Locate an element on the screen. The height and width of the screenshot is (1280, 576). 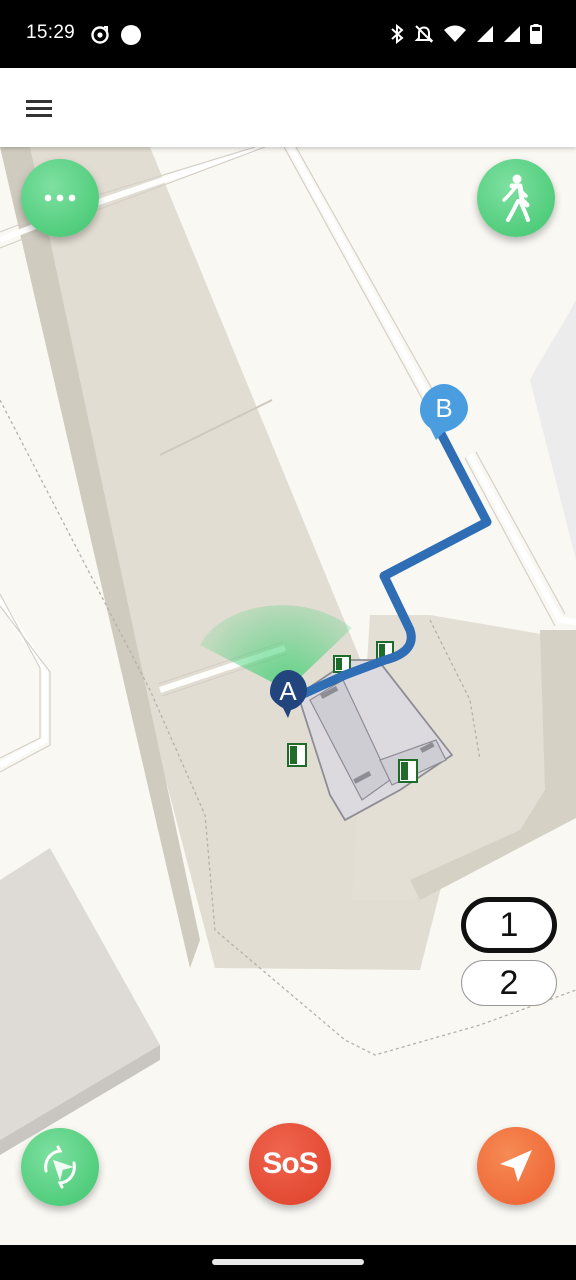
music-sync-icon is located at coordinates (100, 35).